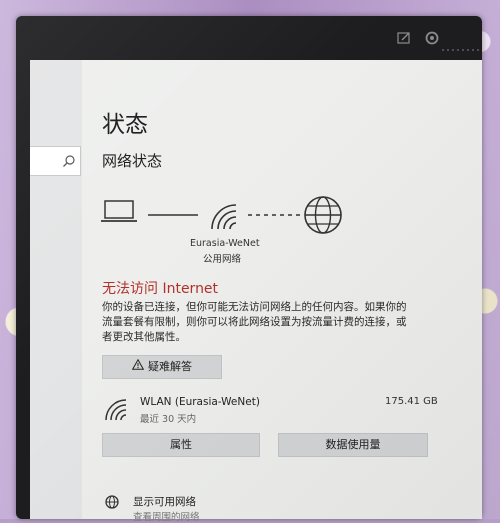 This screenshot has height=523, width=500. Describe the element at coordinates (164, 501) in the screenshot. I see `show-available-networks-link: 显示可用网络` at that location.